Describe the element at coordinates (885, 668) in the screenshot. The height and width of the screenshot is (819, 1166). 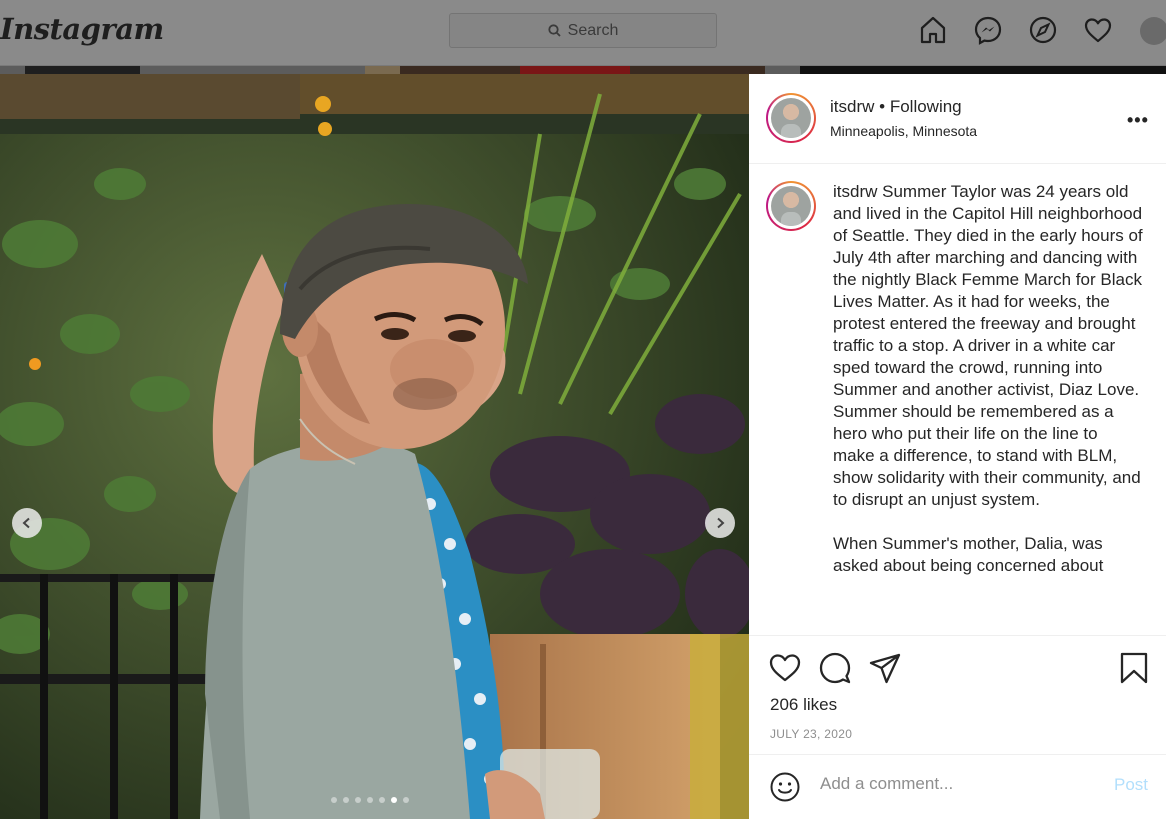
I see `paper-plane-icon` at that location.